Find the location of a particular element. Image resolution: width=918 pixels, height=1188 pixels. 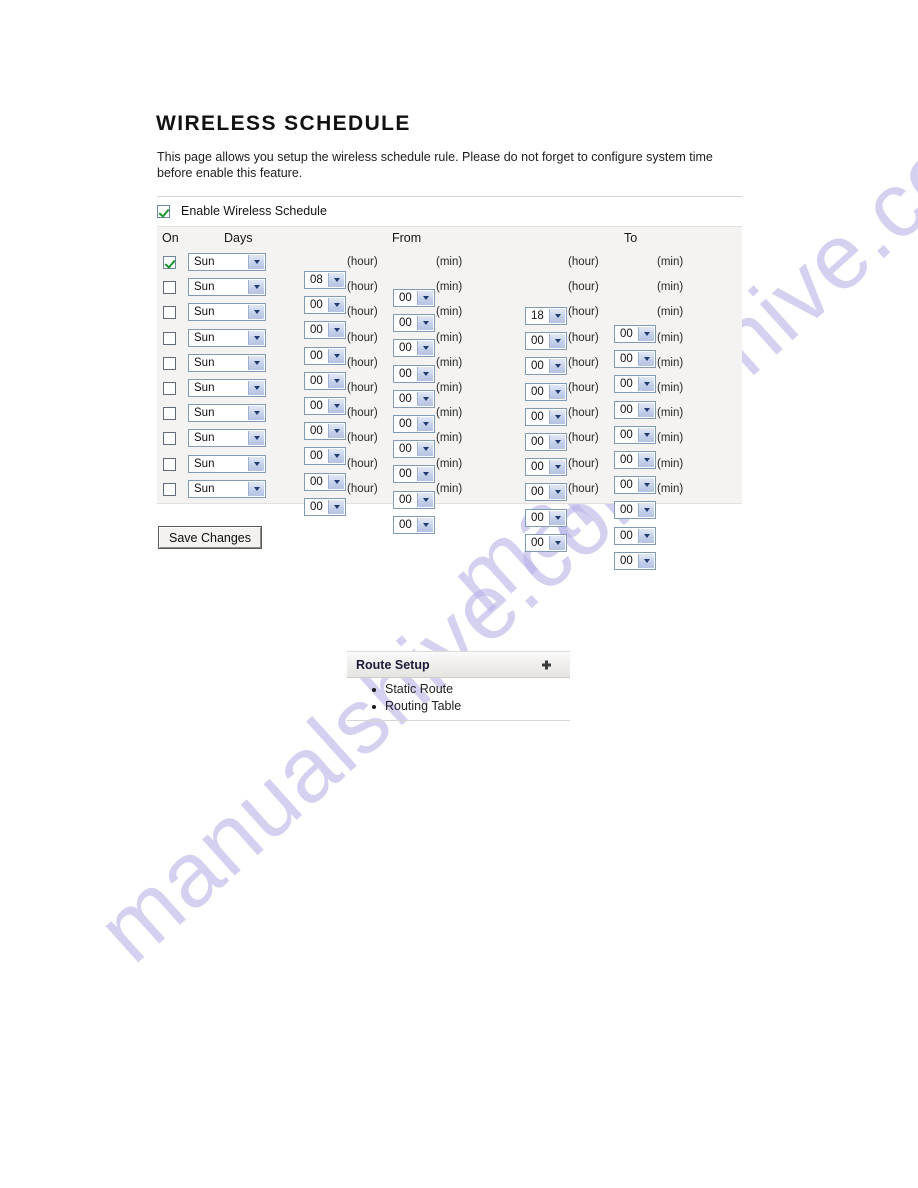

route-setup-title: Route Setup is located at coordinates (393, 664).